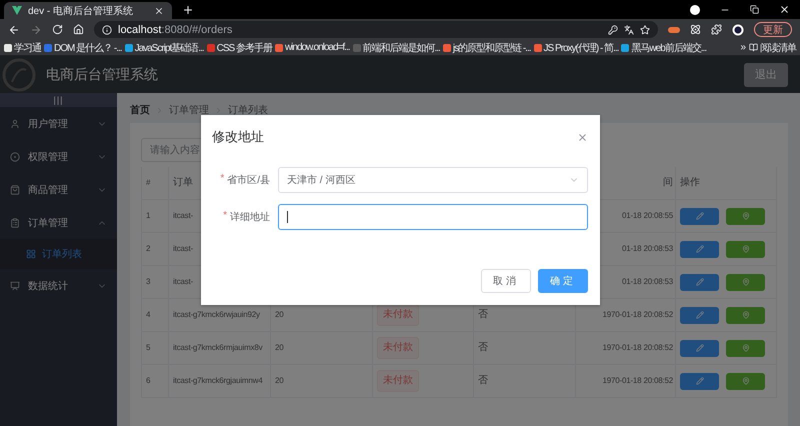 Image resolution: width=800 pixels, height=426 pixels. Describe the element at coordinates (36, 30) in the screenshot. I see `forward-icon` at that location.